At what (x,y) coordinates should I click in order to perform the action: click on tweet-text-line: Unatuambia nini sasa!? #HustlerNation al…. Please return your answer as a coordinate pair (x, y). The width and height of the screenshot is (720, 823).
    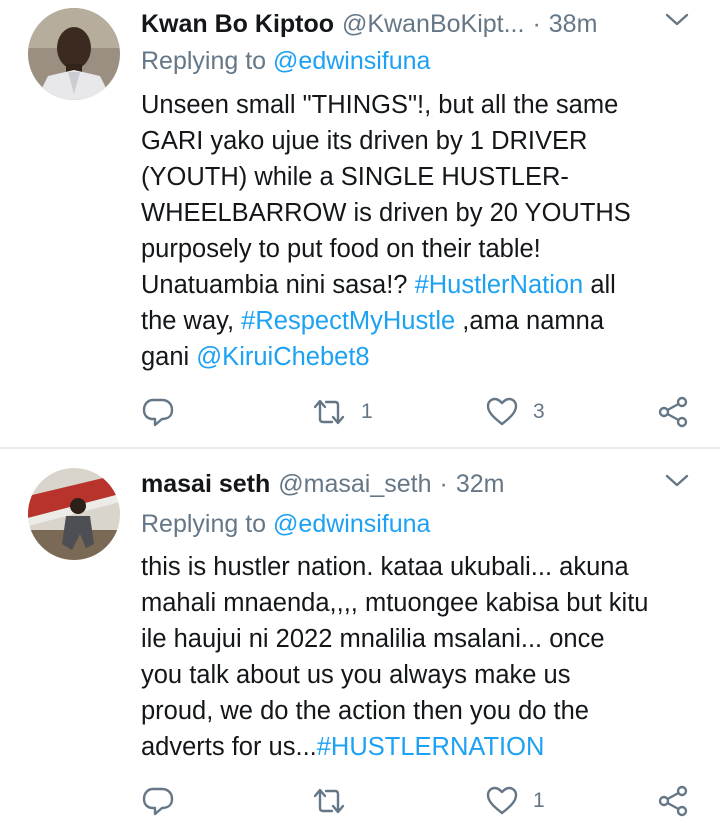
    Looking at the image, I should click on (411, 285).